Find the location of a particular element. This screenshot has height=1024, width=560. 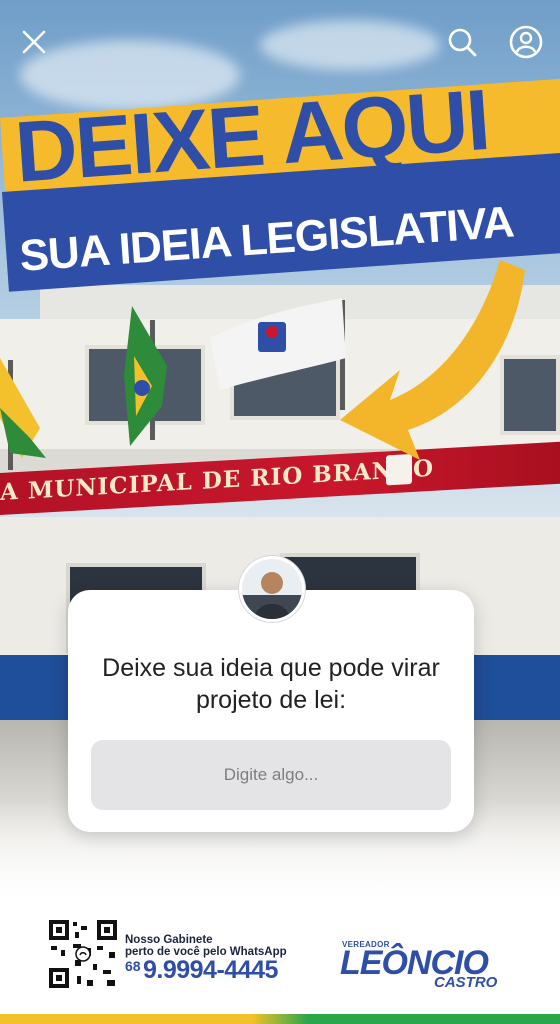

profile-button is located at coordinates (526, 42).